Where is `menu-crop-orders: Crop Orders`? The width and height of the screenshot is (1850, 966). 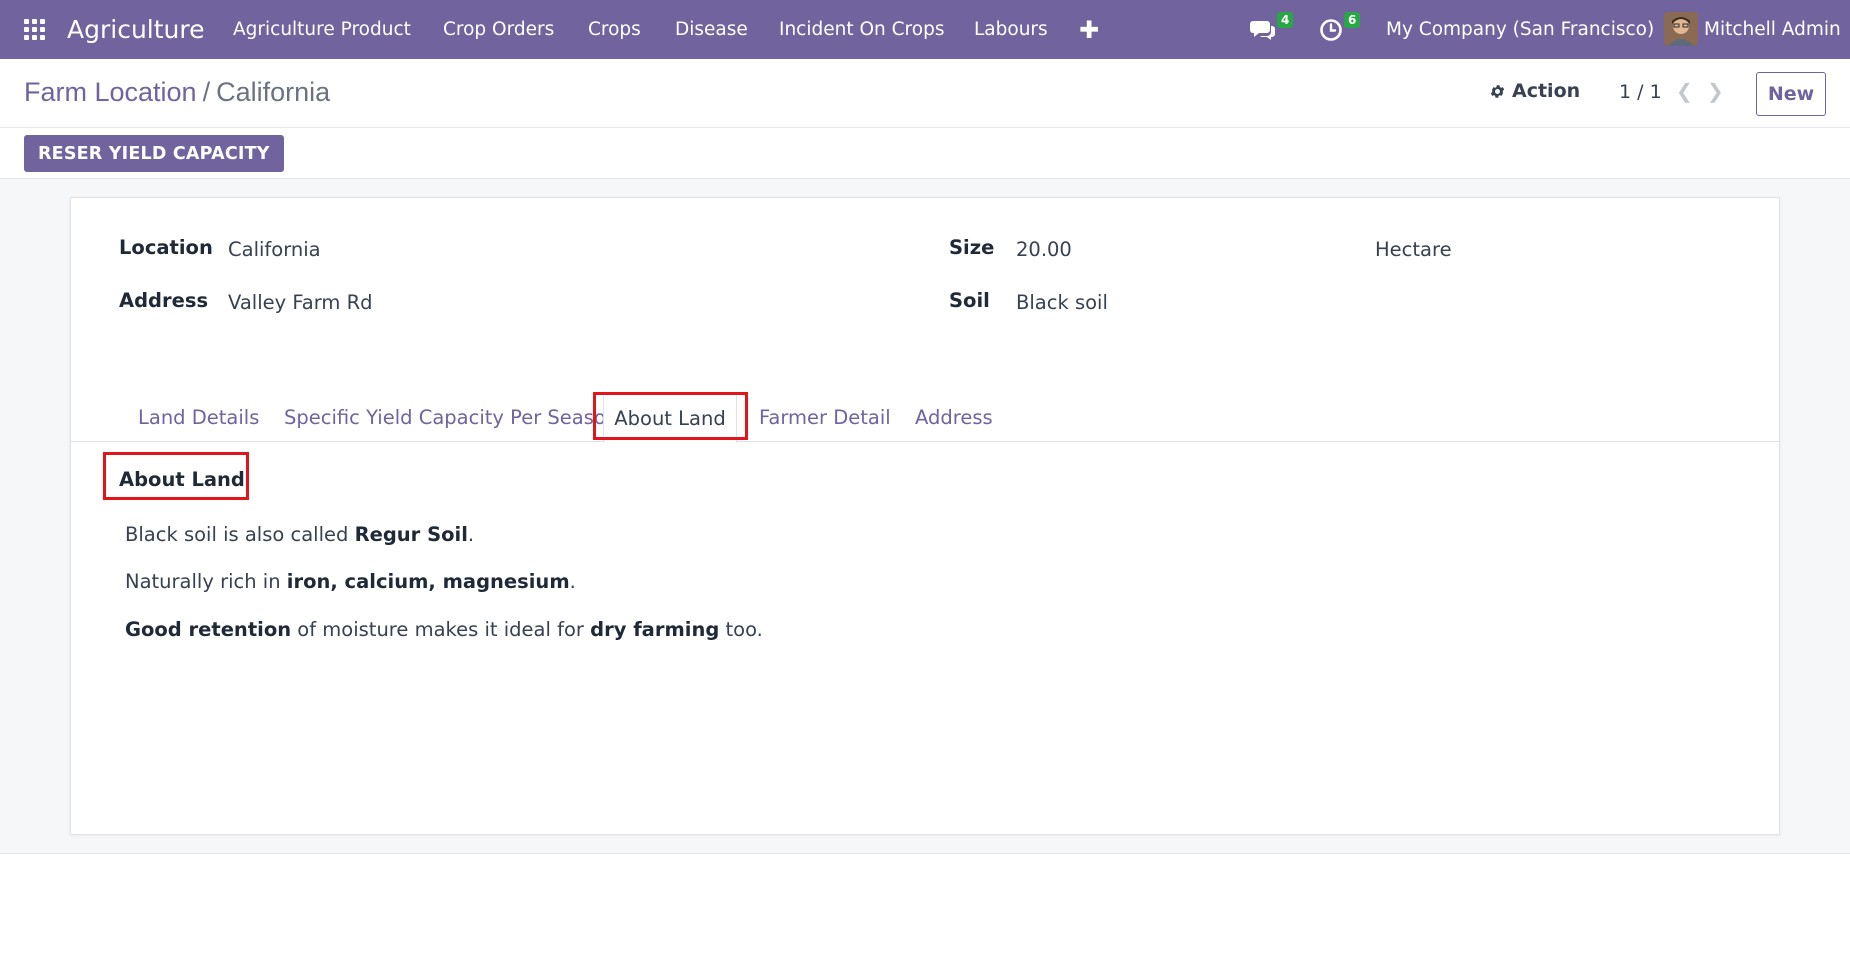
menu-crop-orders: Crop Orders is located at coordinates (498, 29).